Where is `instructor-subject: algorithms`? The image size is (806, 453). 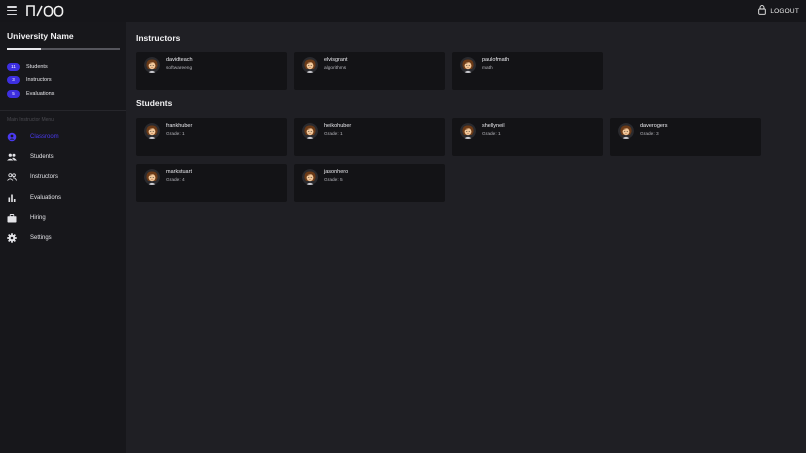
instructor-subject: algorithms is located at coordinates (335, 68).